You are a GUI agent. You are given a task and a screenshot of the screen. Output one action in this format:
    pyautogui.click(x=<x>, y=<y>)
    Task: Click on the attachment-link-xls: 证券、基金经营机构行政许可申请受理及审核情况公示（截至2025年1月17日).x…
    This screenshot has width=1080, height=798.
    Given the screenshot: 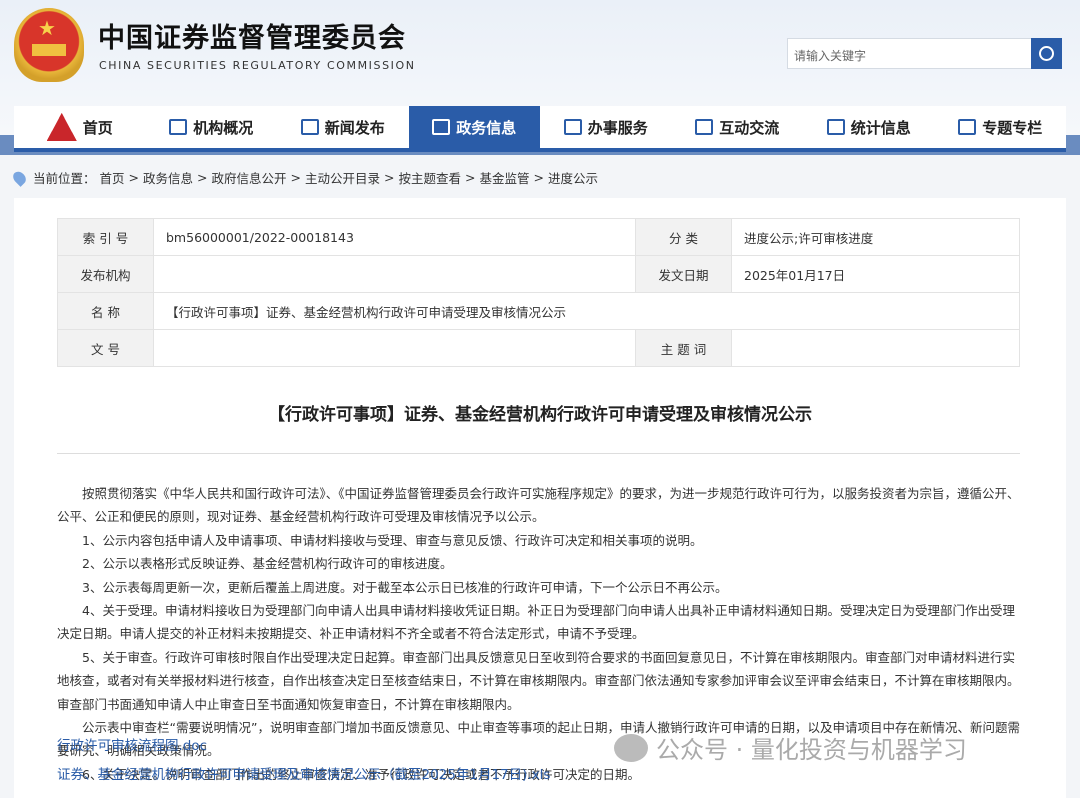 What is the action you would take?
    pyautogui.click(x=303, y=777)
    